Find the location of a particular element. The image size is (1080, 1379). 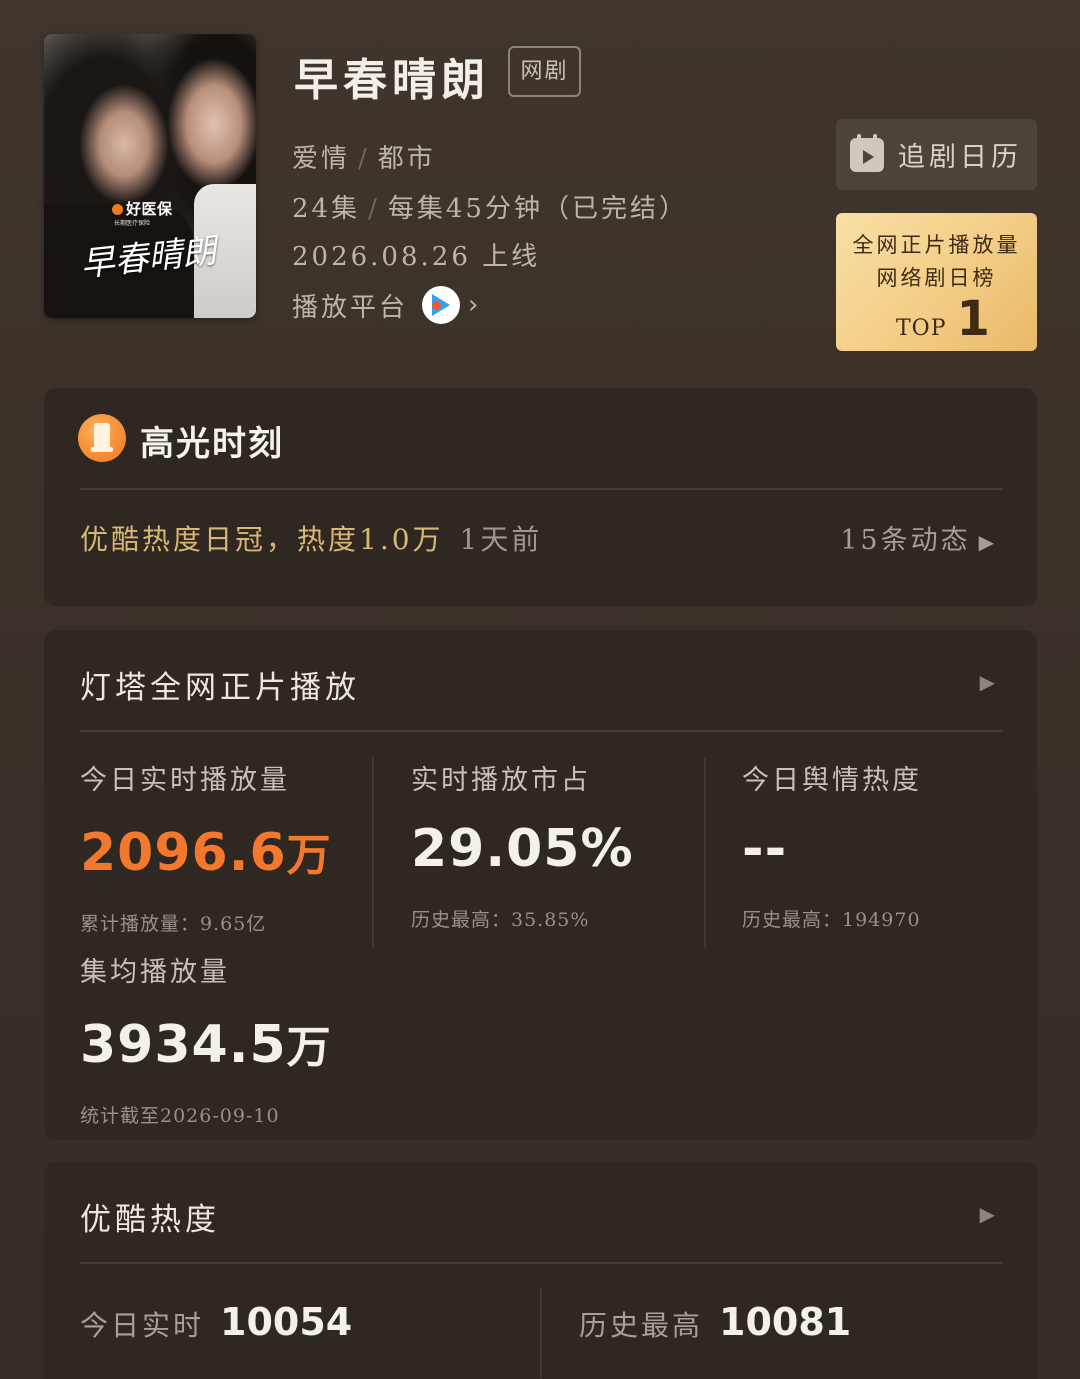

heat-peak: 历史最高 10081 is located at coordinates (715, 1322).